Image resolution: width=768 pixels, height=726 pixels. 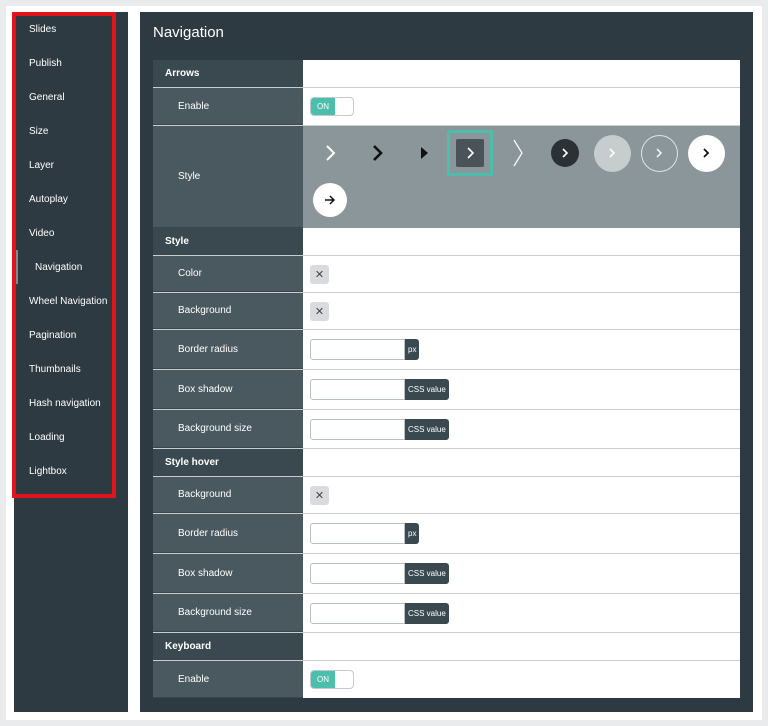 I want to click on sidebar-item-label: General, so click(x=47, y=97).